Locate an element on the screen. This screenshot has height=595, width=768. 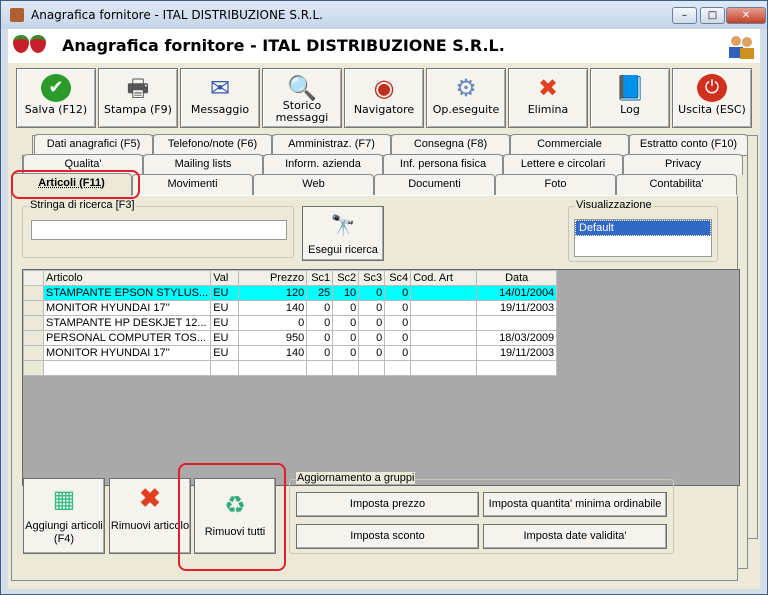
toolbar-button-uscita-esc: ⏻ Uscita (ESC) is located at coordinates (712, 98).